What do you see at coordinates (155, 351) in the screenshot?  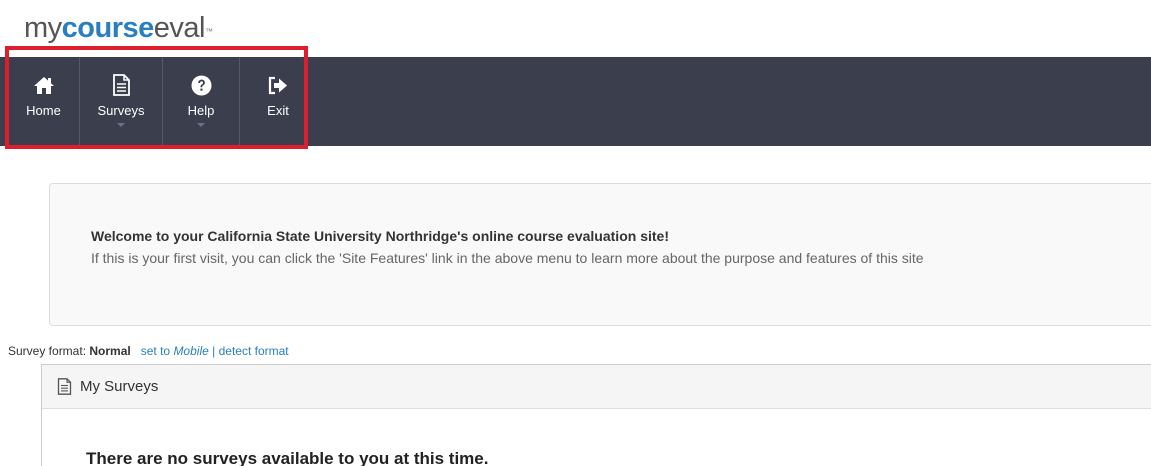 I see `set-mobile-prefix: set to` at bounding box center [155, 351].